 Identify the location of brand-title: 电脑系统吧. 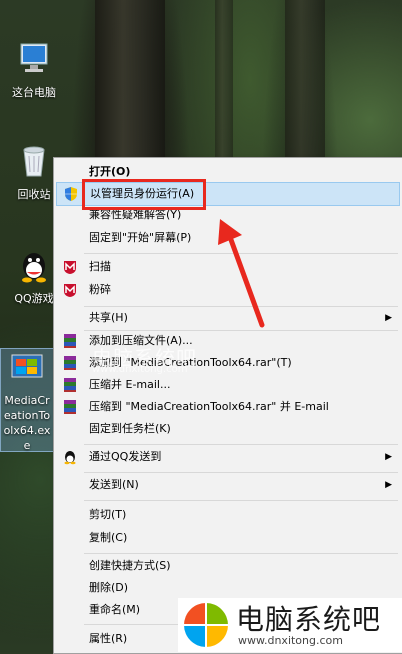
(309, 619).